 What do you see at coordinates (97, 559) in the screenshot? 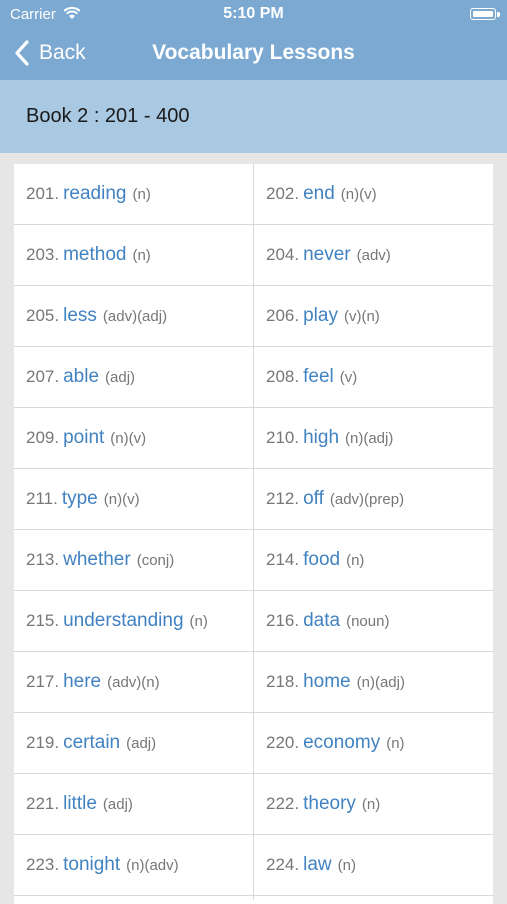
I see `vocab-word: whether` at bounding box center [97, 559].